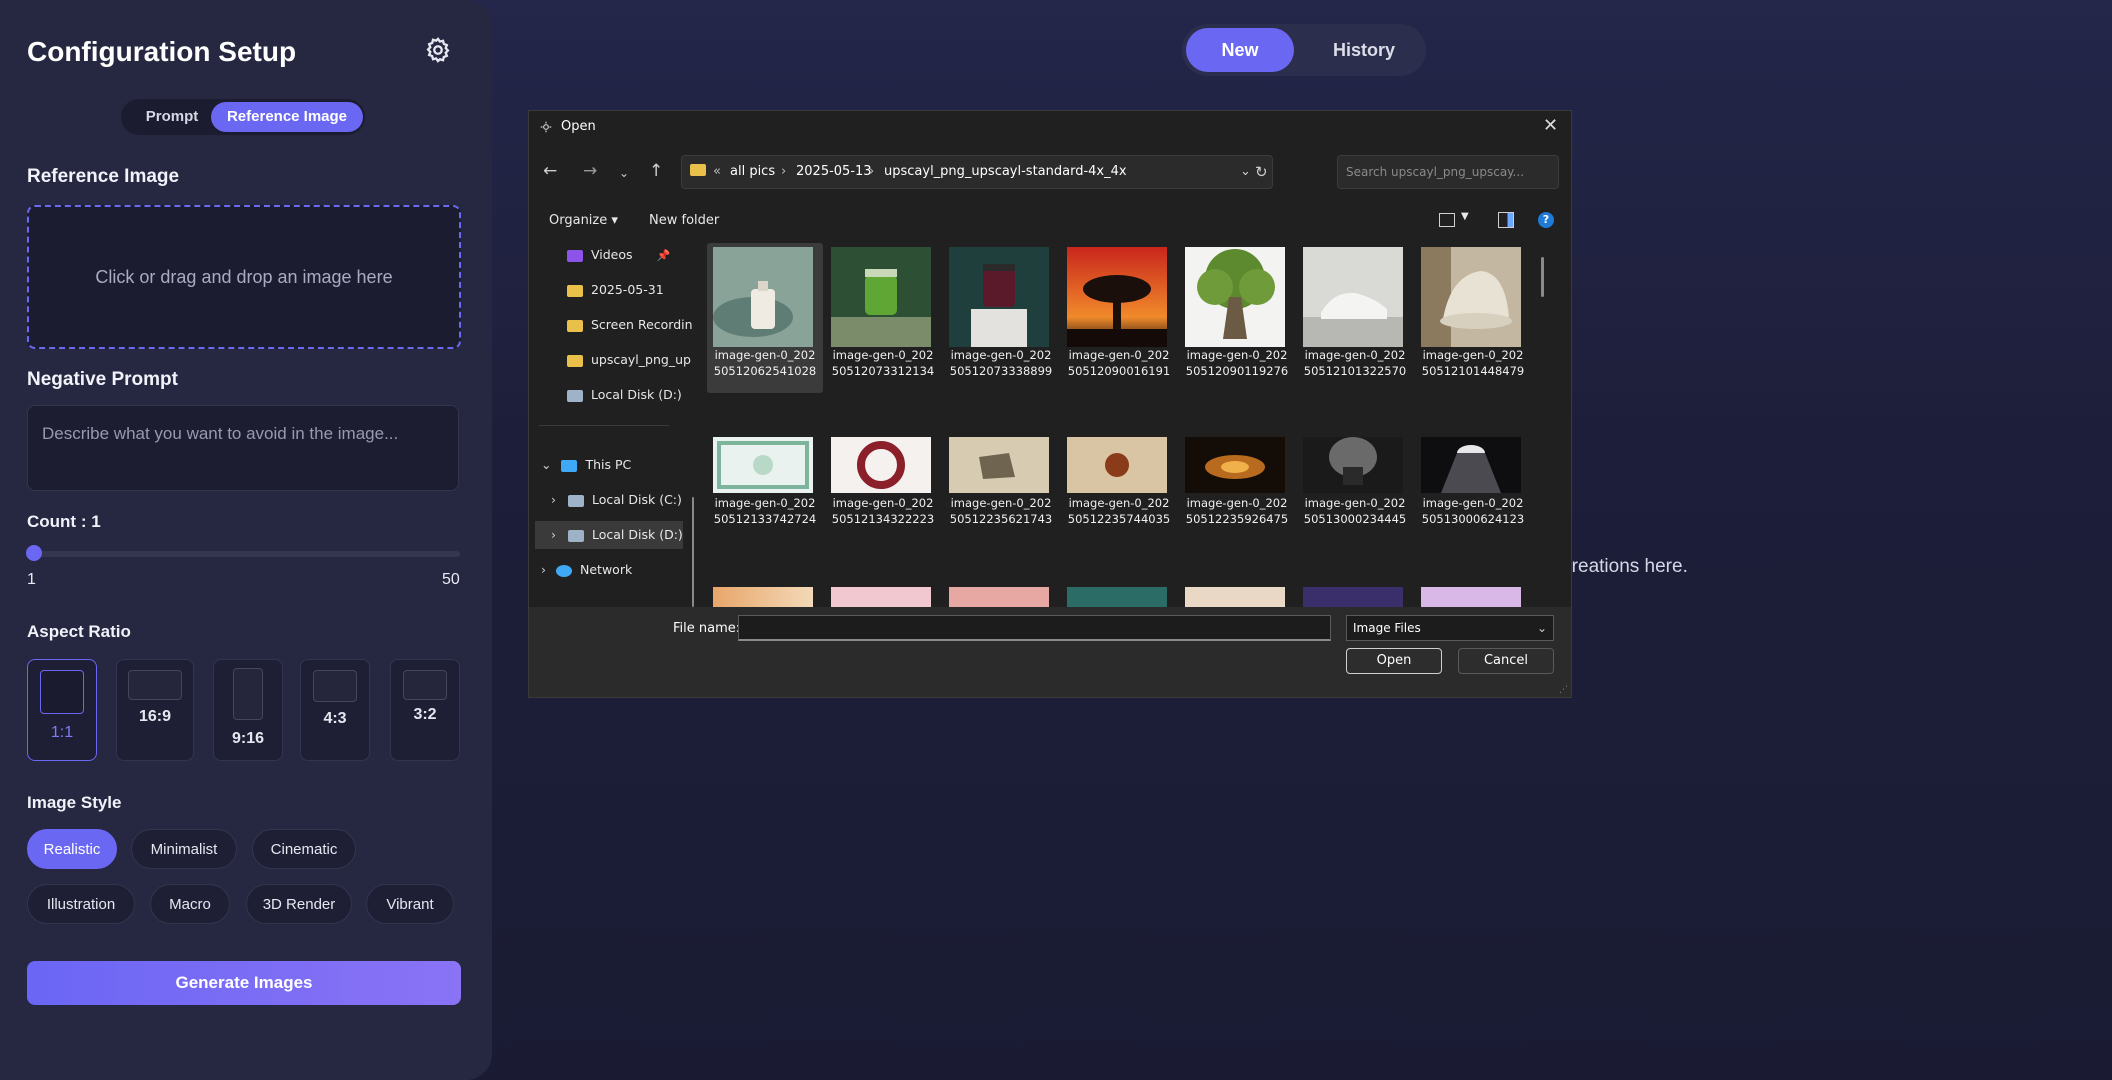  What do you see at coordinates (287, 117) in the screenshot?
I see `tab-reference-image: Reference Image` at bounding box center [287, 117].